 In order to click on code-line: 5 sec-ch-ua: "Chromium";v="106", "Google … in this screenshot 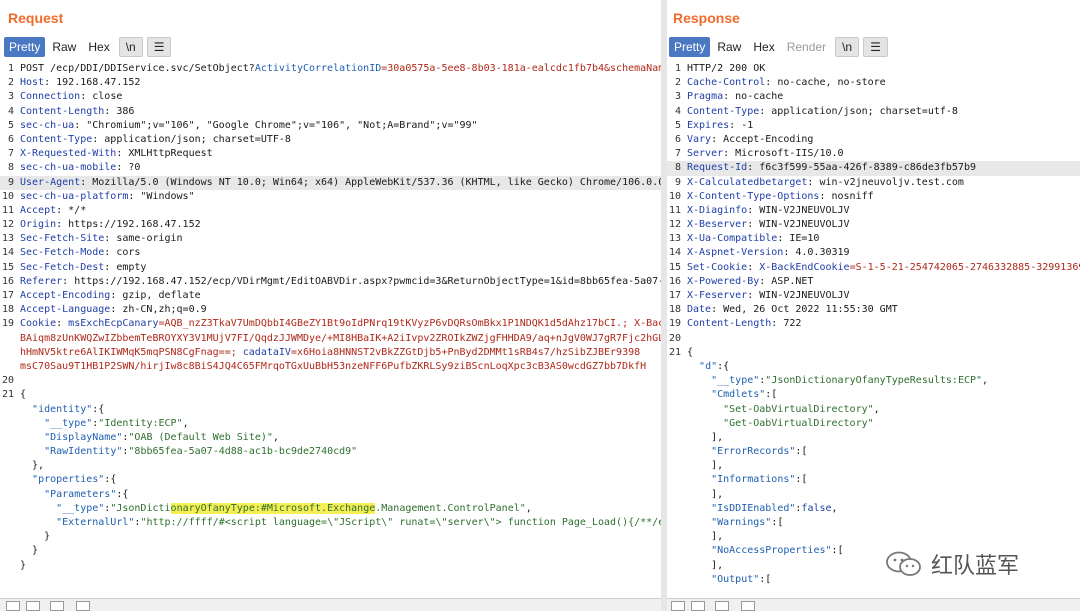, I will do `click(242, 125)`.